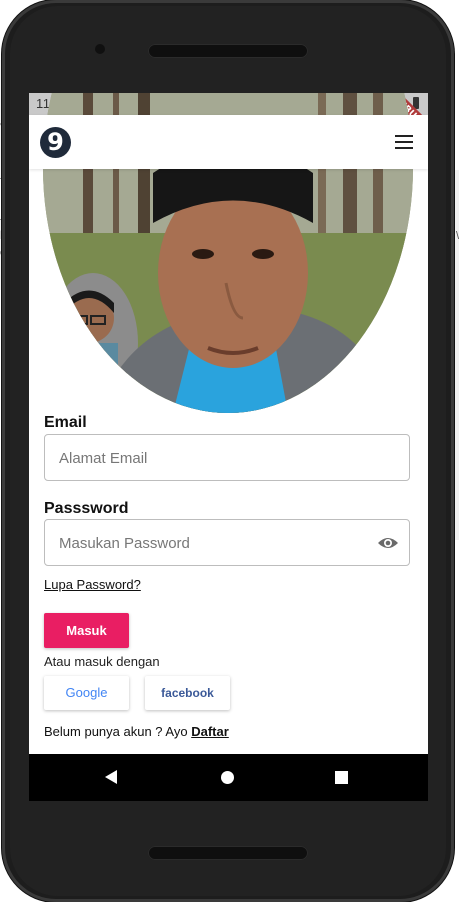 The height and width of the screenshot is (902, 459). What do you see at coordinates (100, 49) in the screenshot?
I see `front-camera` at bounding box center [100, 49].